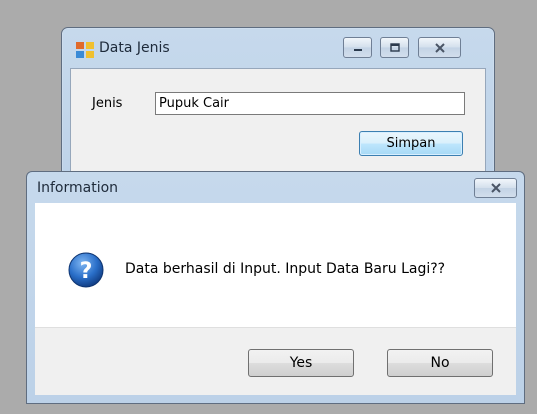 The width and height of the screenshot is (537, 414). Describe the element at coordinates (107, 103) in the screenshot. I see `jenis-label: Jenis` at that location.